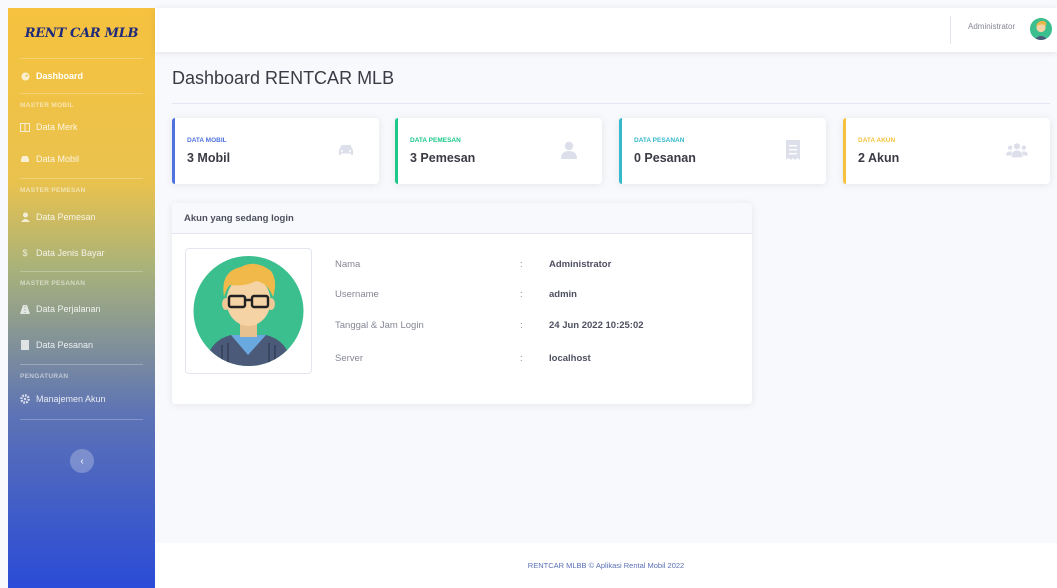  What do you see at coordinates (357, 294) in the screenshot?
I see `info-label: Username` at bounding box center [357, 294].